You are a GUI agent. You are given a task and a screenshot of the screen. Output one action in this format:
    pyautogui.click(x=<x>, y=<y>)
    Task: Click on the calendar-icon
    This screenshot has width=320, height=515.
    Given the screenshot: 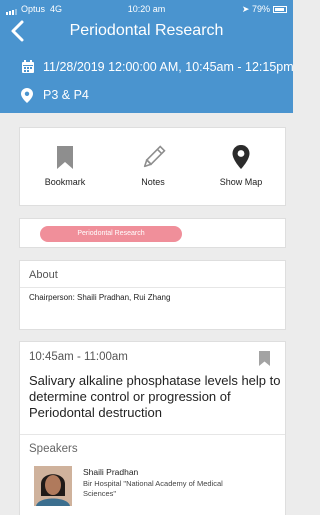 What is the action you would take?
    pyautogui.click(x=28, y=66)
    